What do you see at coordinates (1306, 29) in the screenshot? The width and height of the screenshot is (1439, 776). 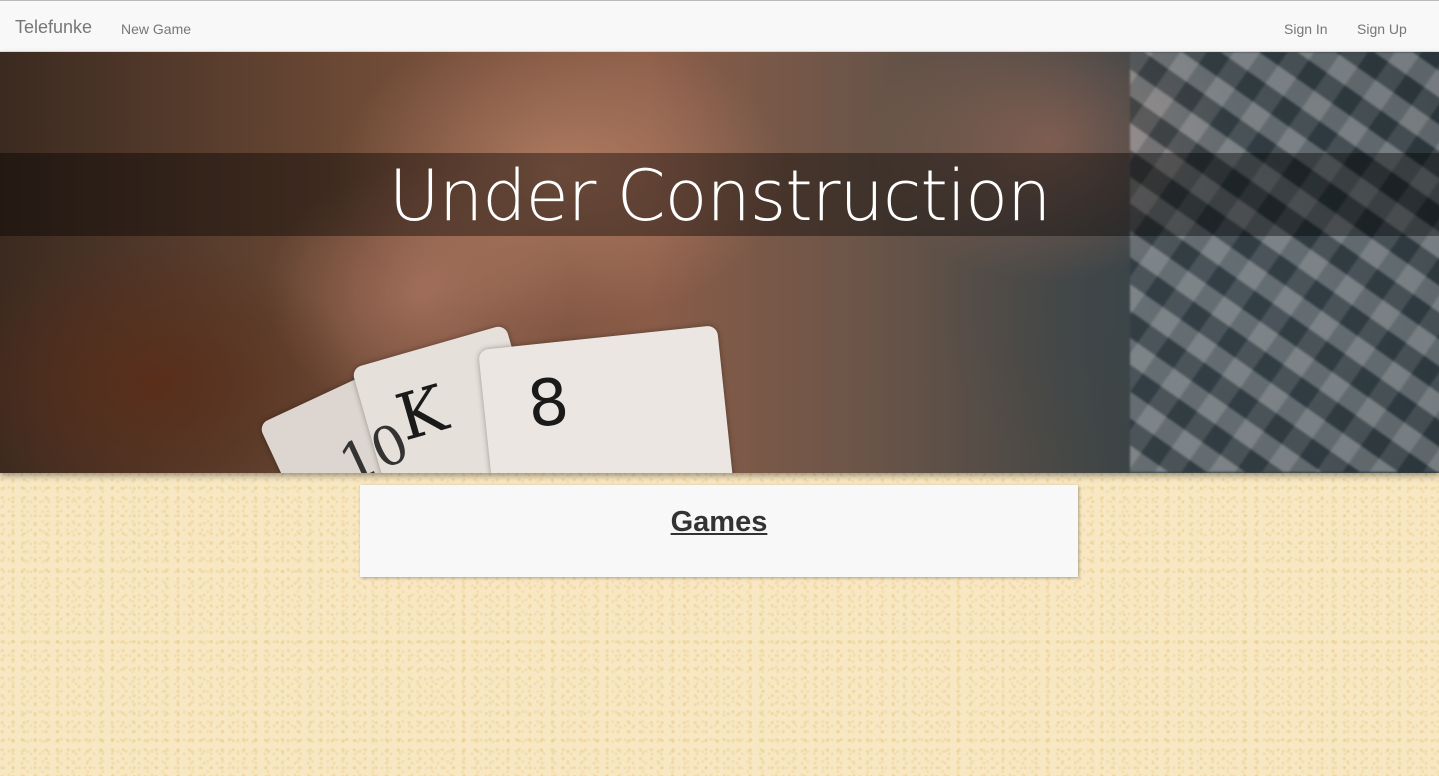 I see `nav-sign-in-link: Sign In` at bounding box center [1306, 29].